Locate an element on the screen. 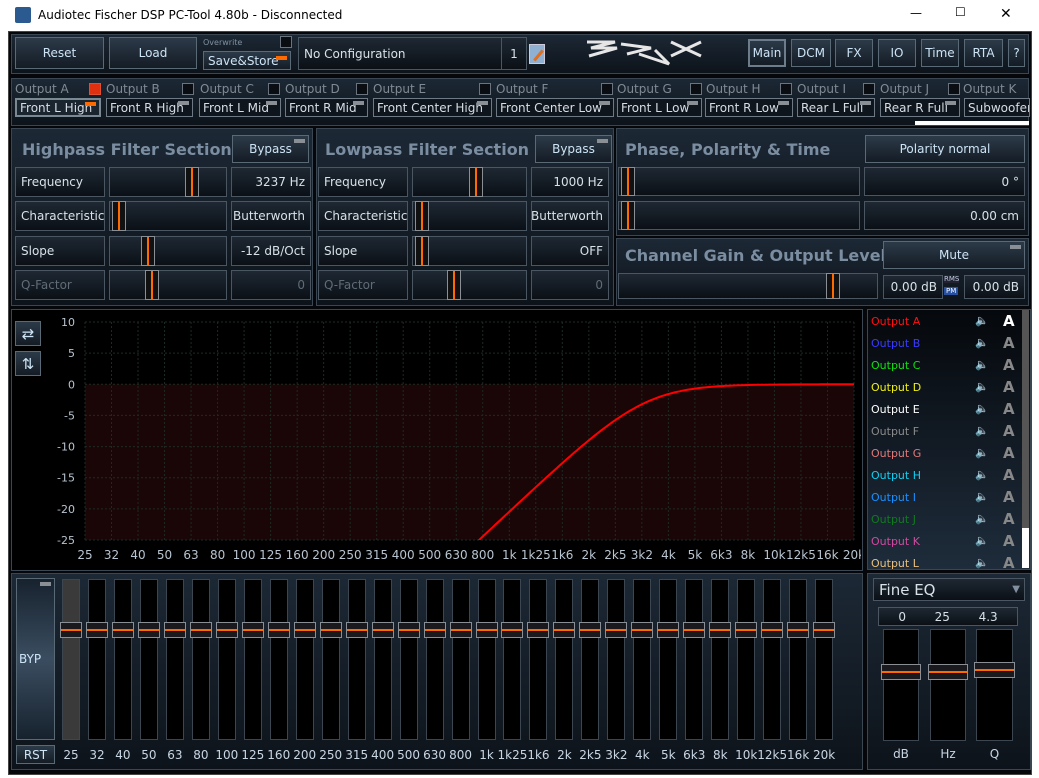 The height and width of the screenshot is (778, 1039). highpass-row-value: Butterworth is located at coordinates (271, 216).